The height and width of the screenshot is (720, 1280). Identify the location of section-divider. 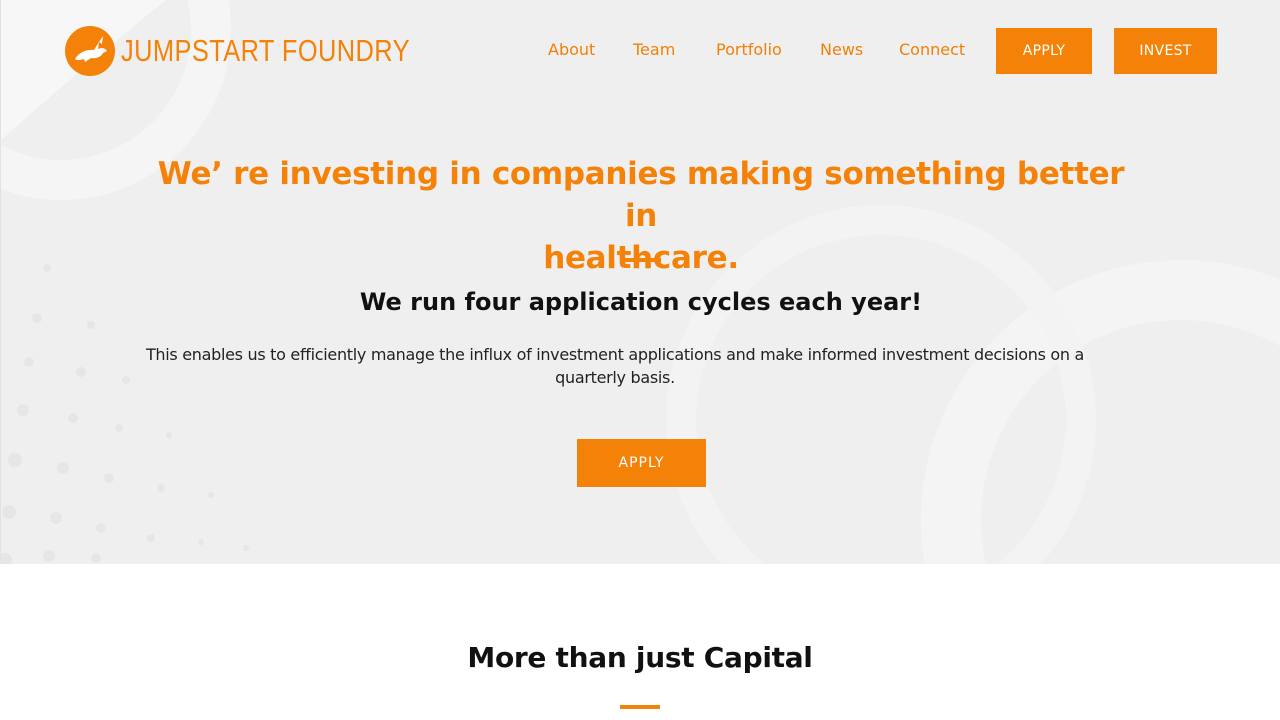
(640, 707).